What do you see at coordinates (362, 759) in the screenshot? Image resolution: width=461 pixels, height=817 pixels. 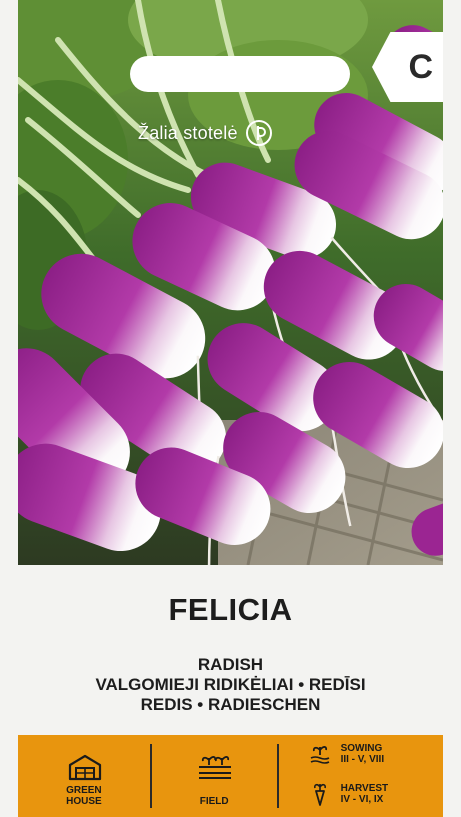 I see `sowing-months: III - V, VIII` at bounding box center [362, 759].